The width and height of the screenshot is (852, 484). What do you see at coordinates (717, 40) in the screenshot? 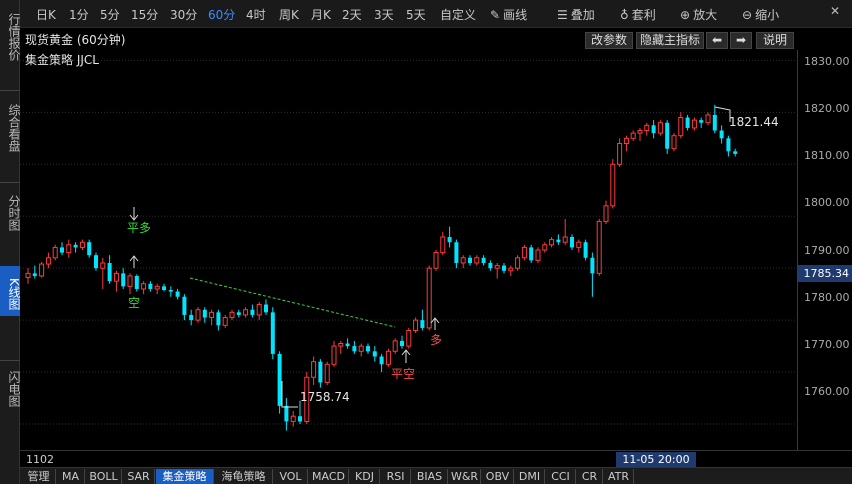
I see `prev-arrow-icon: ⬅` at bounding box center [717, 40].